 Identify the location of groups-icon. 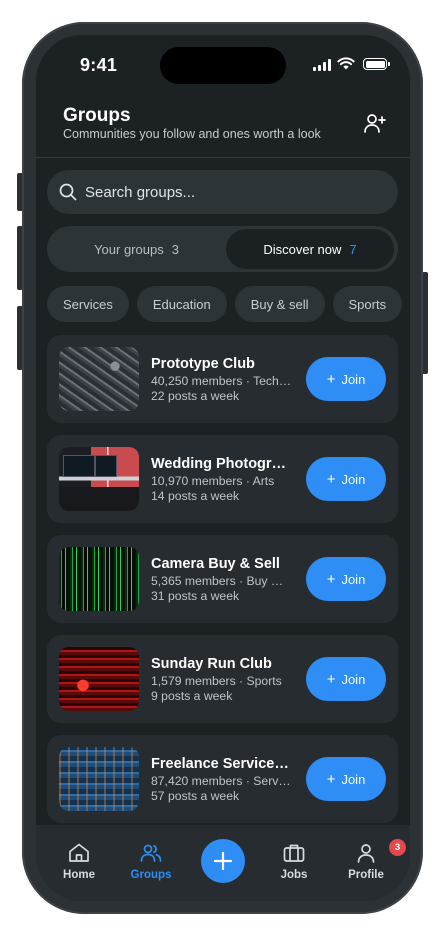
(151, 853).